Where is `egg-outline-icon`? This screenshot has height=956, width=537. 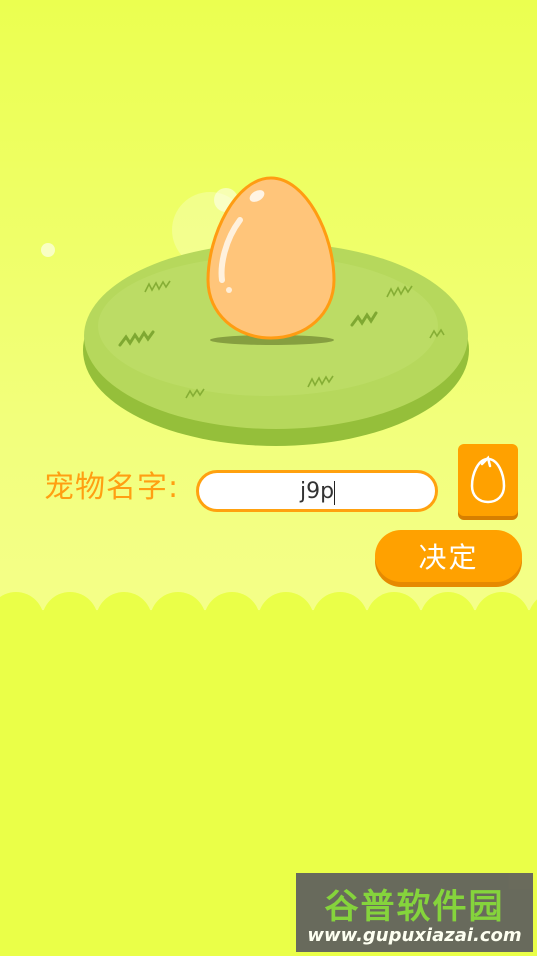
egg-outline-icon is located at coordinates (488, 479).